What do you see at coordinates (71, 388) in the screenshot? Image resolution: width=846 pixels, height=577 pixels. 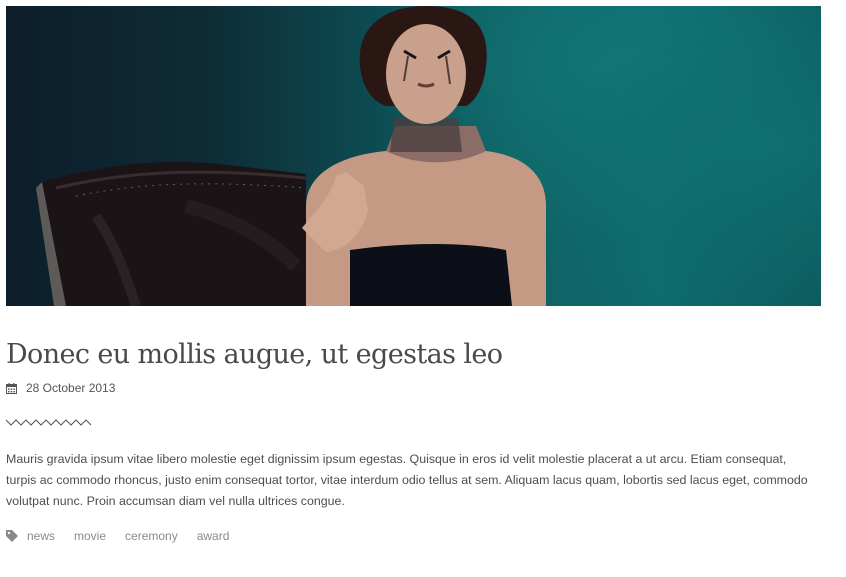 I see `post-date: 28 October 2013` at bounding box center [71, 388].